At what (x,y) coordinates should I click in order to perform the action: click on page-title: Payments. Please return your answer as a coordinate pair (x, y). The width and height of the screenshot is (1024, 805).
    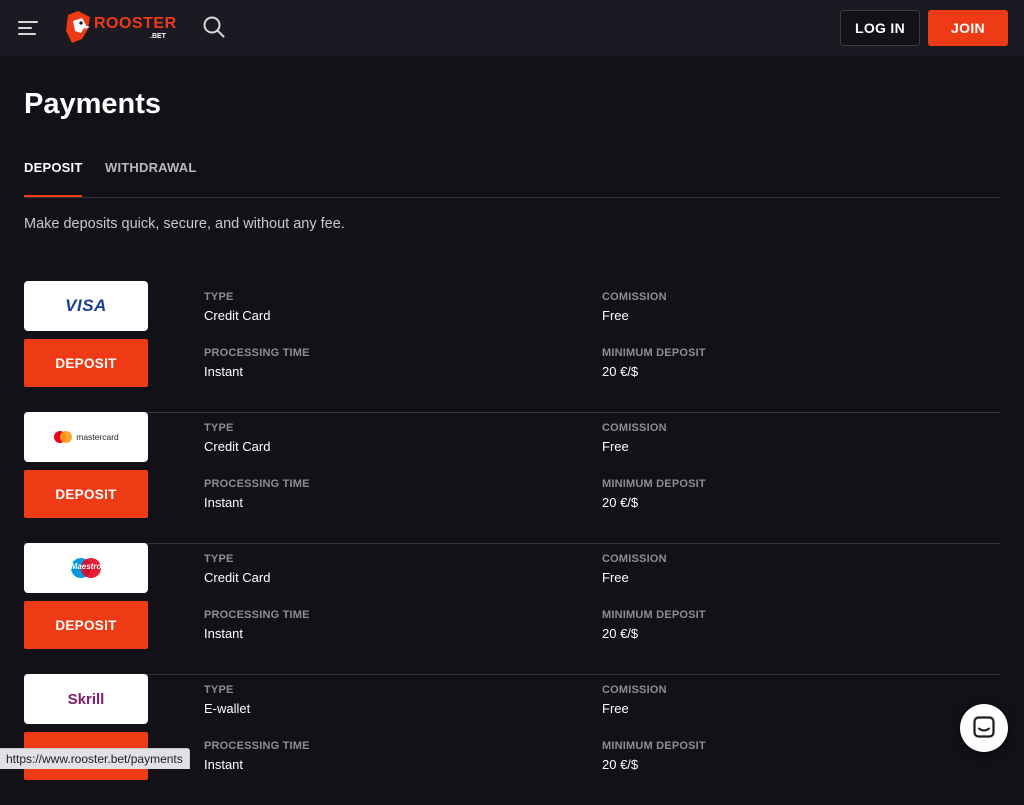
    Looking at the image, I should click on (93, 104).